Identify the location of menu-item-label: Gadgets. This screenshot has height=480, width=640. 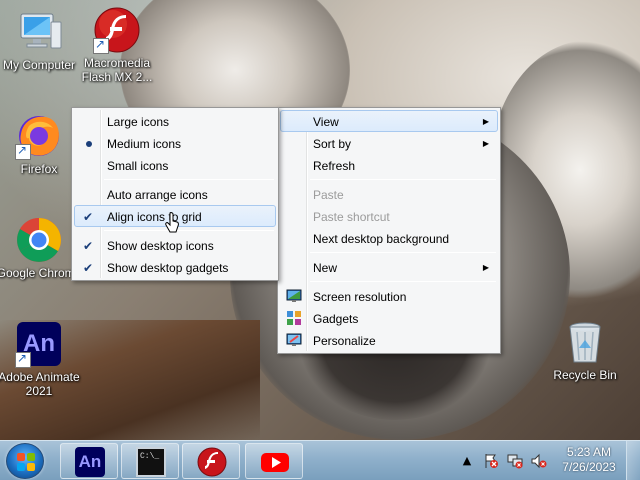
(336, 319).